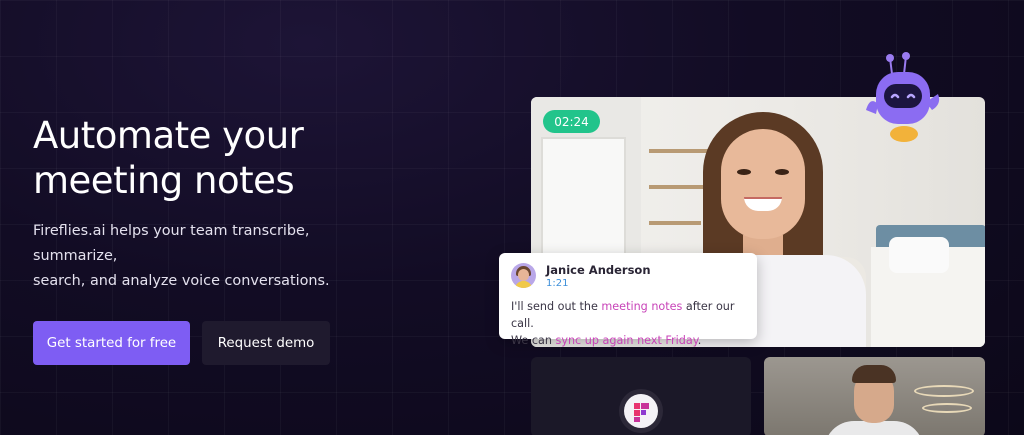  Describe the element at coordinates (919, 255) in the screenshot. I see `room-pillow` at that location.